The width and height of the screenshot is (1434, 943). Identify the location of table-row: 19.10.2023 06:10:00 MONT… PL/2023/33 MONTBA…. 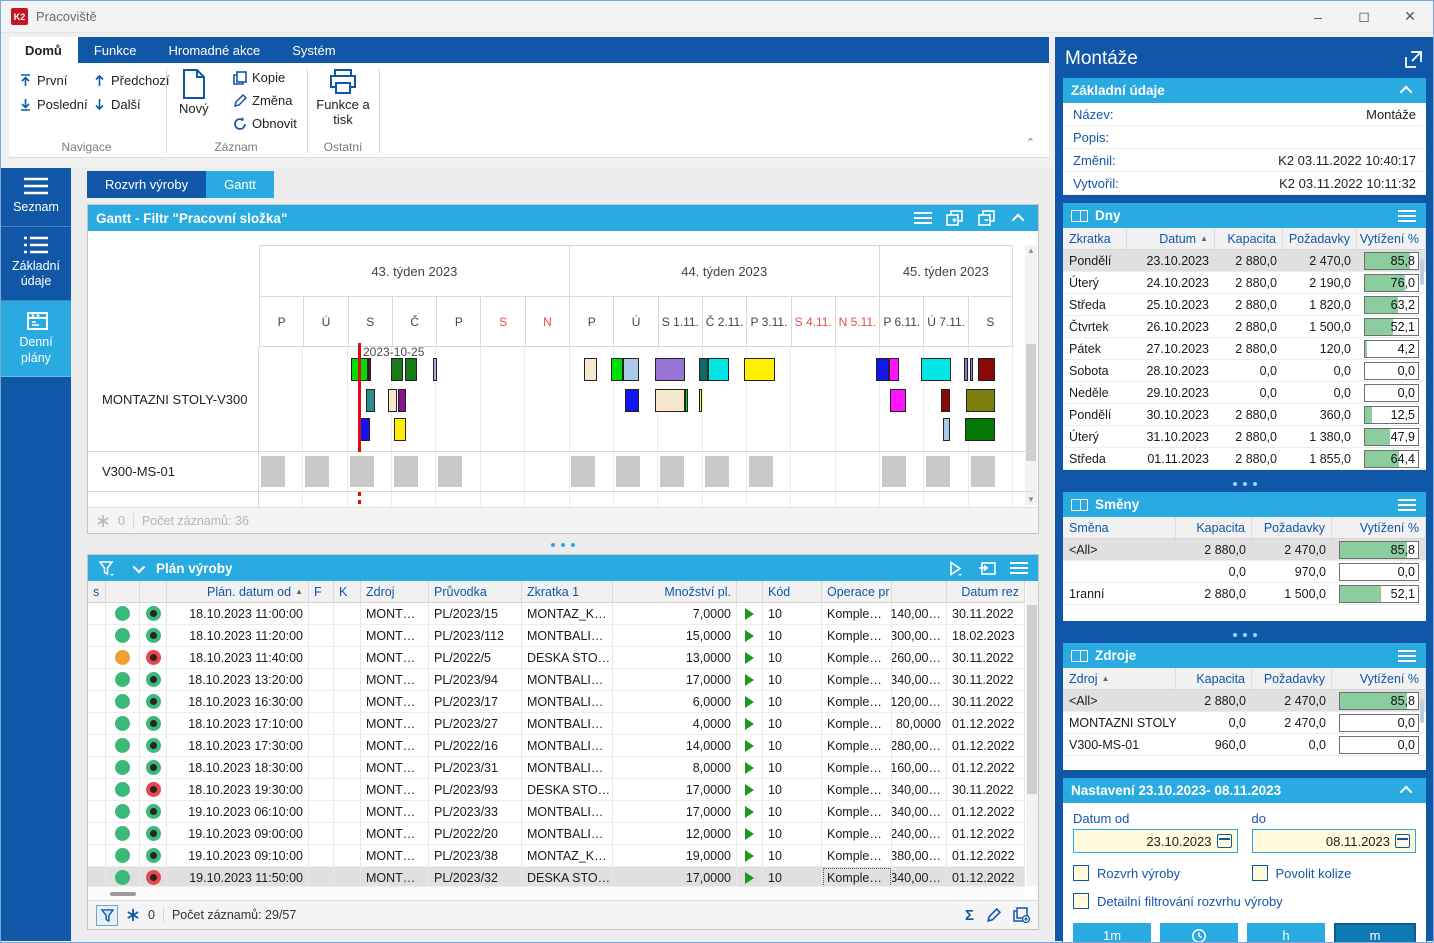
(556, 812).